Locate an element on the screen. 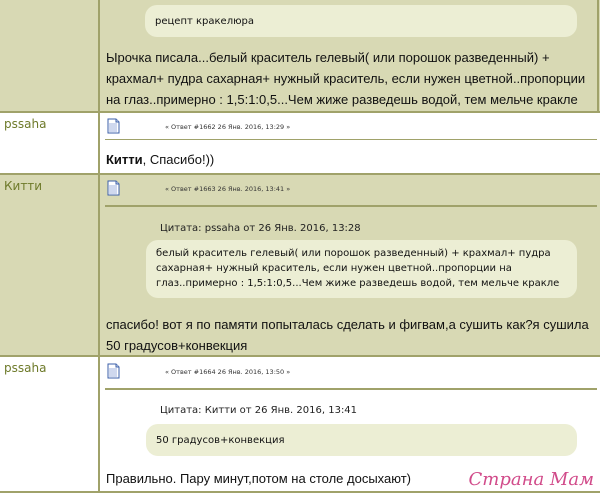 The width and height of the screenshot is (600, 493). quote-header: Цитата: Китти от 26 Янв. 2016, 13:41 is located at coordinates (259, 410).